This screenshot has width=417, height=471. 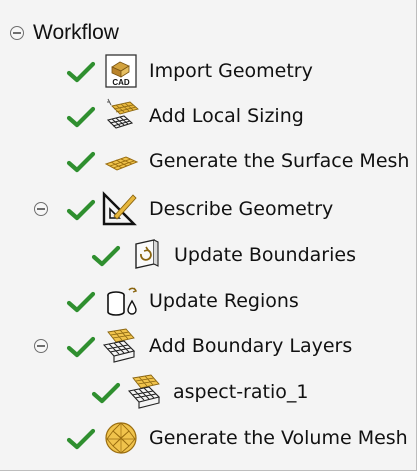 What do you see at coordinates (226, 116) in the screenshot?
I see `tree-item-label: Add Local Sizing` at bounding box center [226, 116].